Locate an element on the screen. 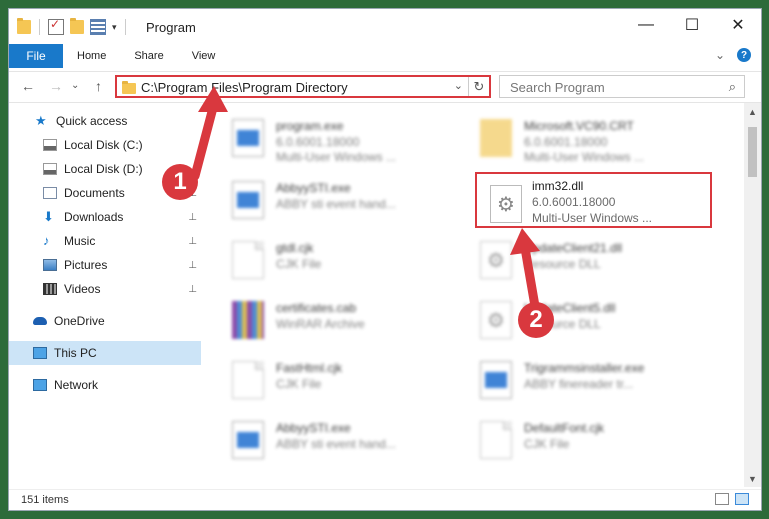  close-button: ✕ is located at coordinates (738, 25).